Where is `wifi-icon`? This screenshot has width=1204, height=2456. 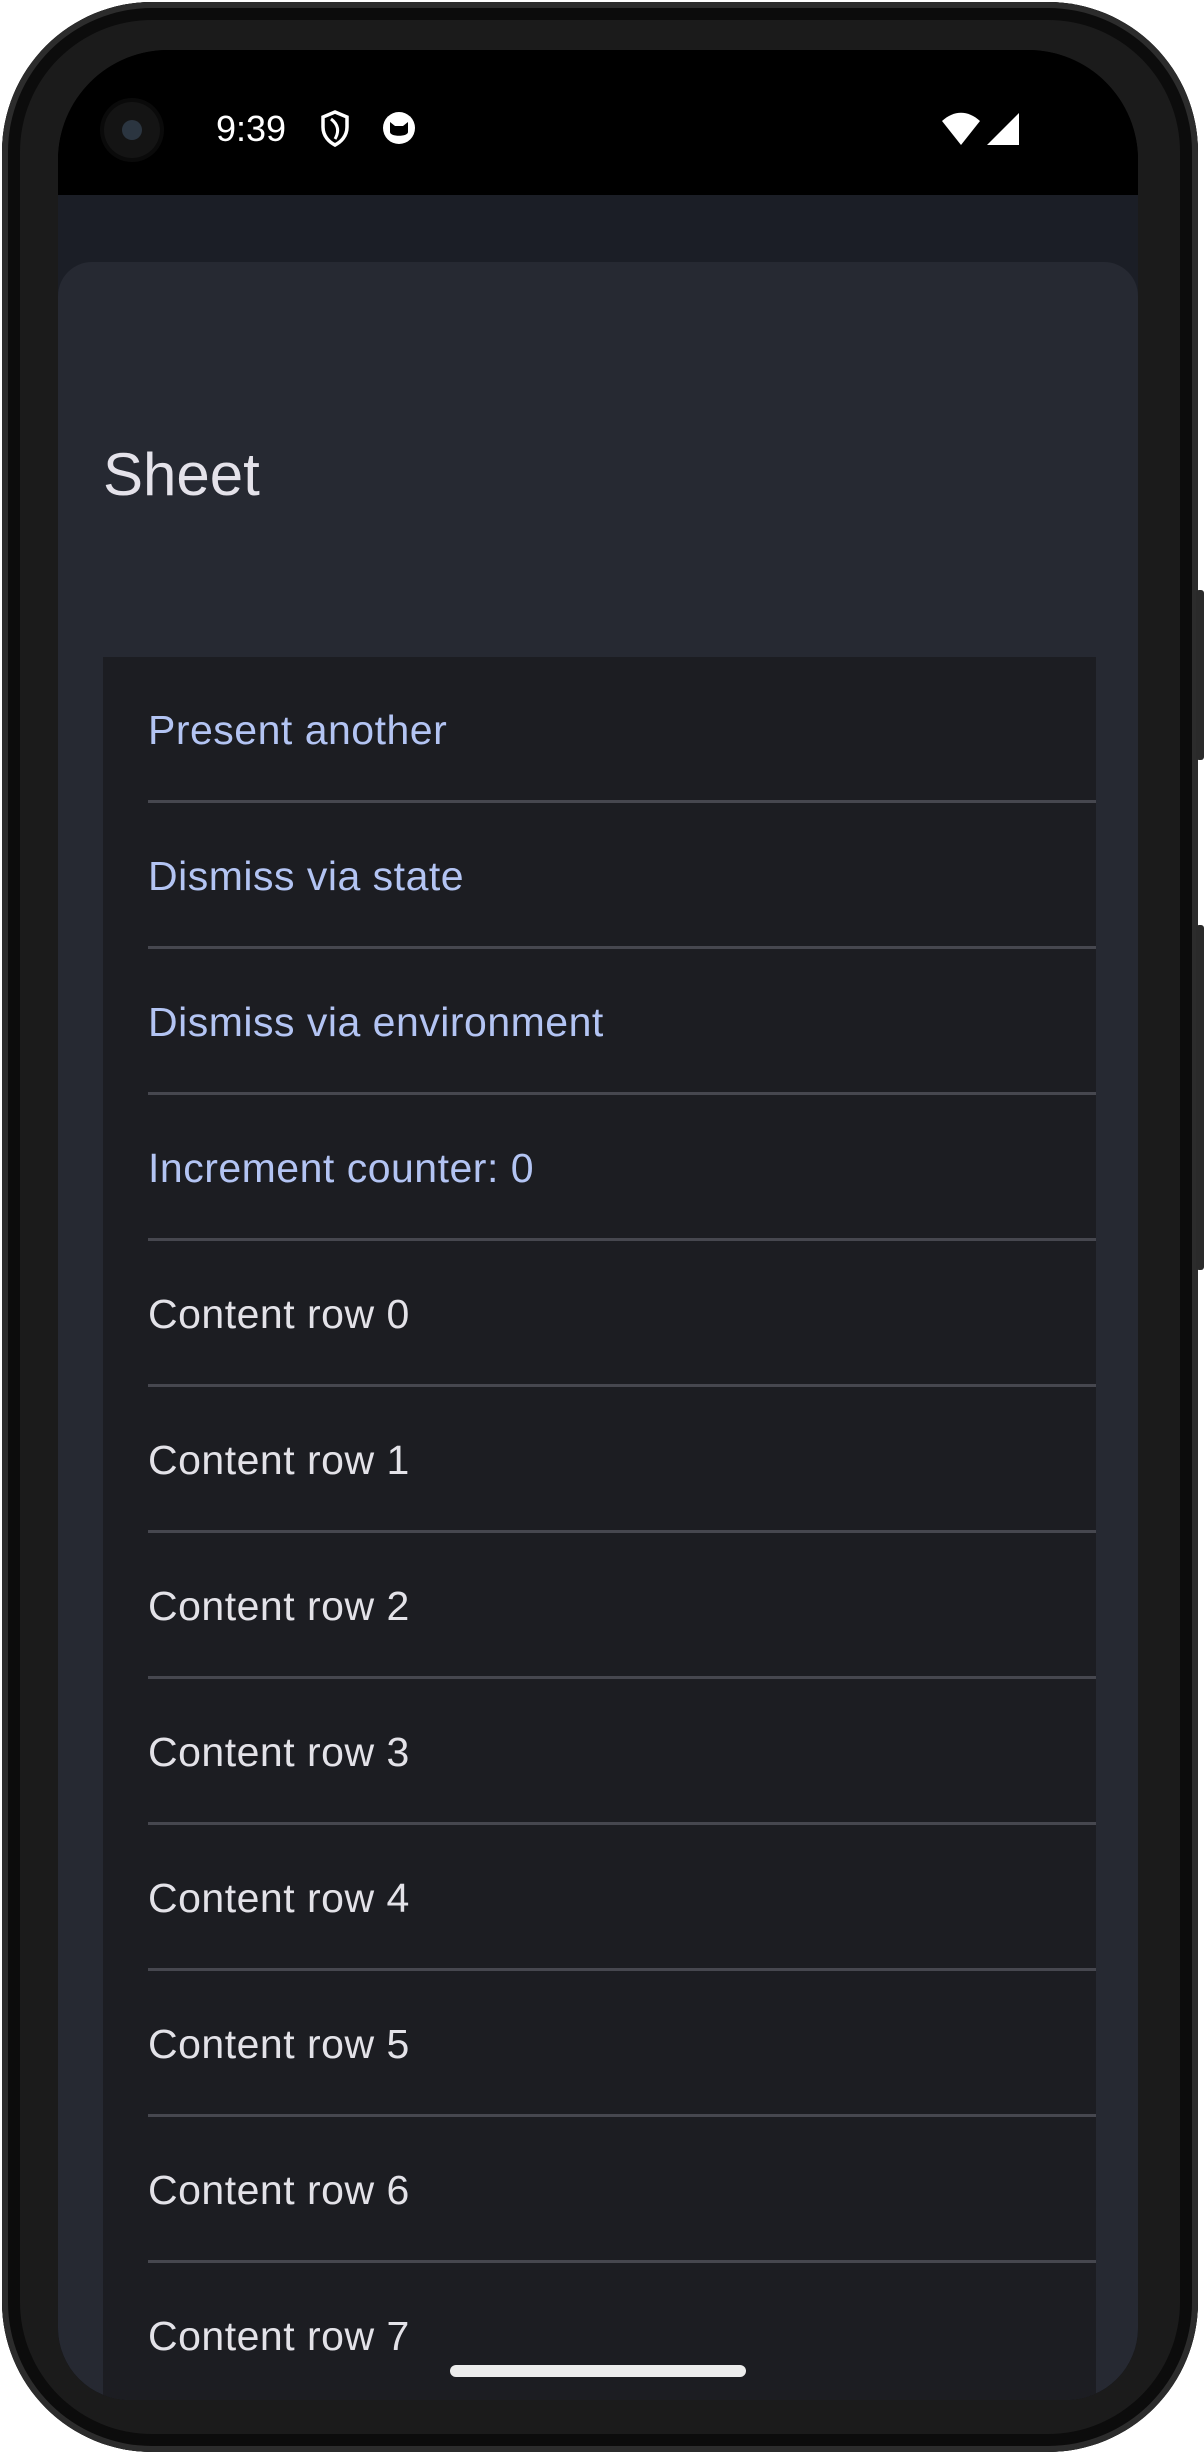 wifi-icon is located at coordinates (961, 131).